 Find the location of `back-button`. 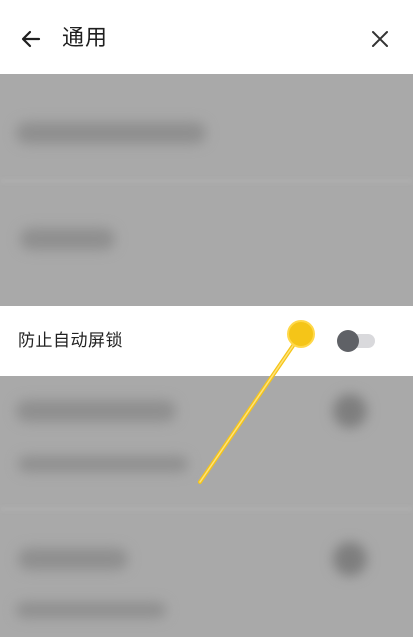

back-button is located at coordinates (31, 39).